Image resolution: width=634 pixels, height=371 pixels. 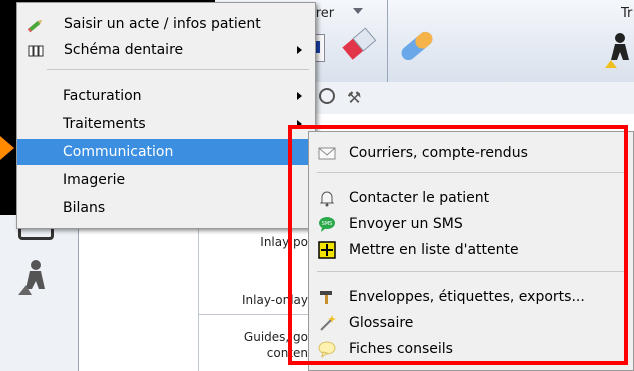 I want to click on menu-item-schema-dentaire: Schéma dentaire, so click(x=166, y=50).